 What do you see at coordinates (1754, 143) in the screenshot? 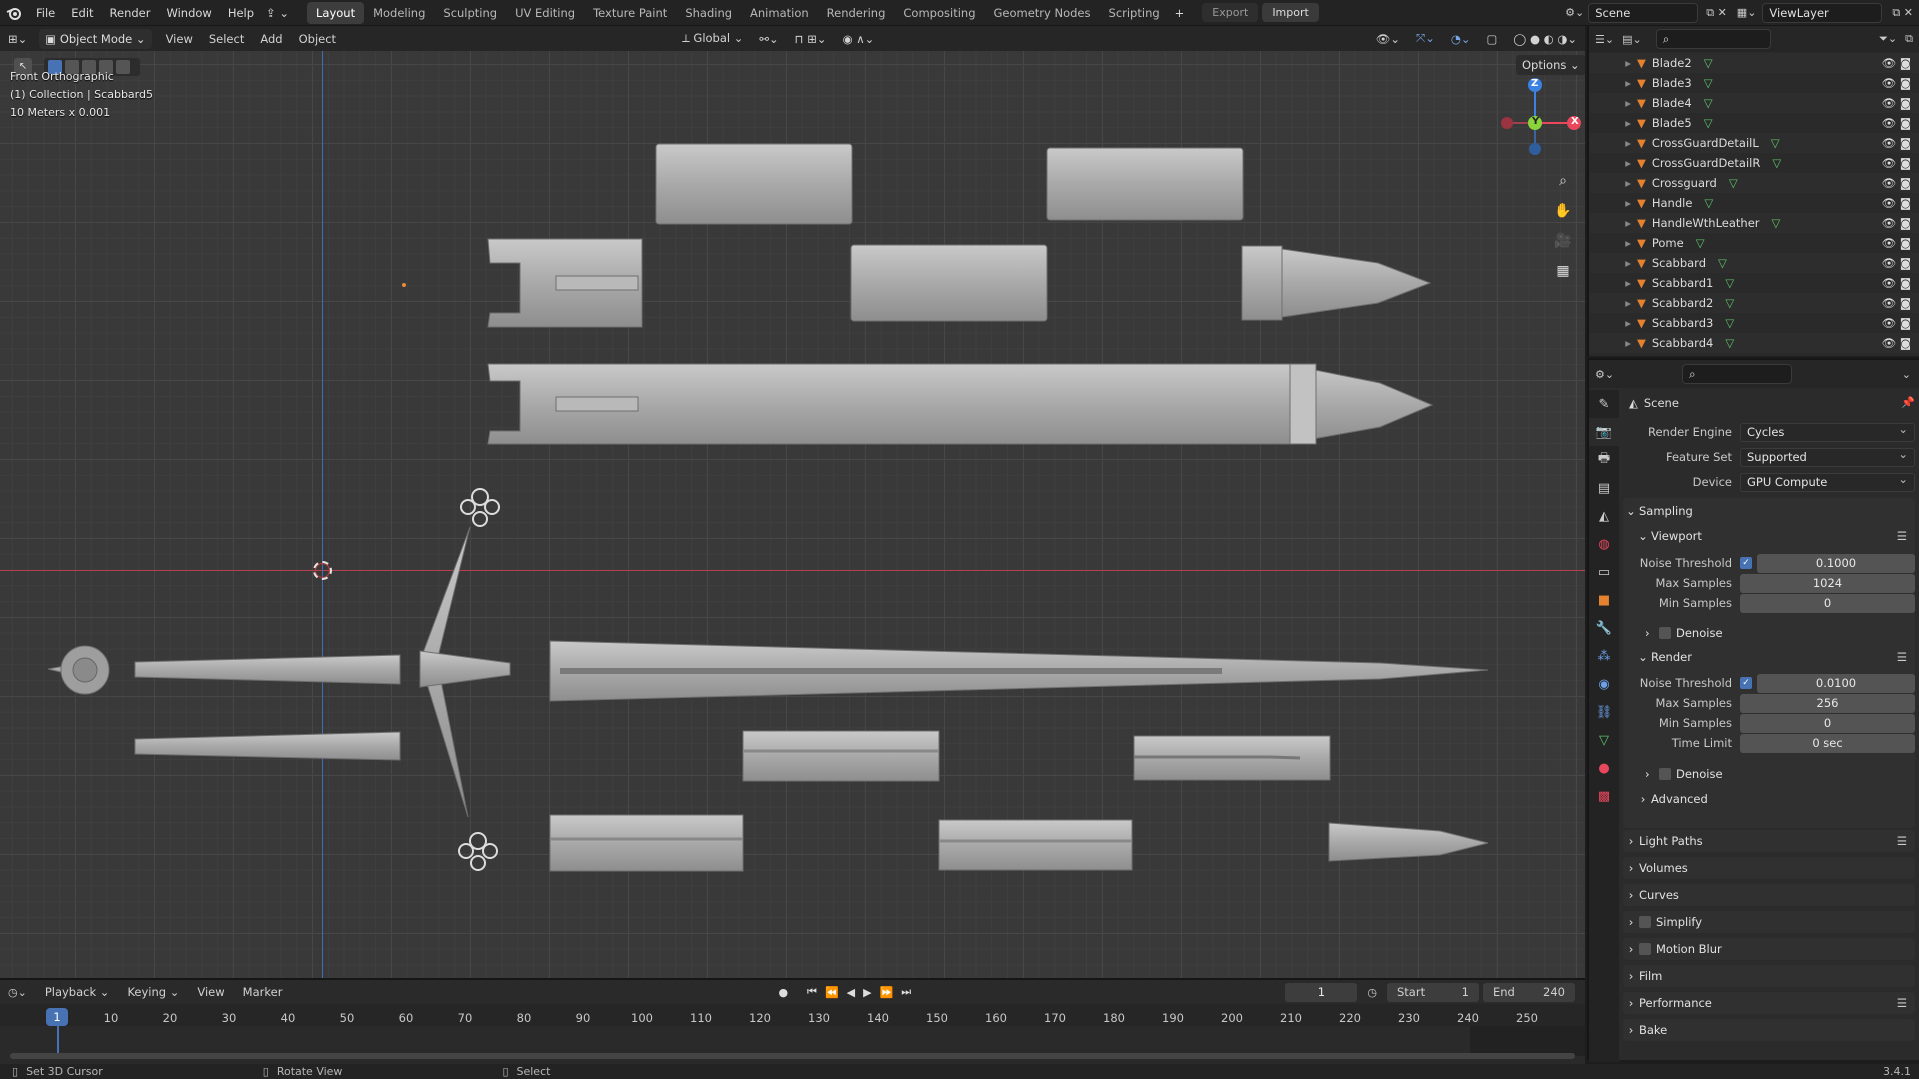
I see `outliner-item-crossguarddetaill: ▸ ▼ CrossGuardDetailL ▽ 👁 ◙` at bounding box center [1754, 143].